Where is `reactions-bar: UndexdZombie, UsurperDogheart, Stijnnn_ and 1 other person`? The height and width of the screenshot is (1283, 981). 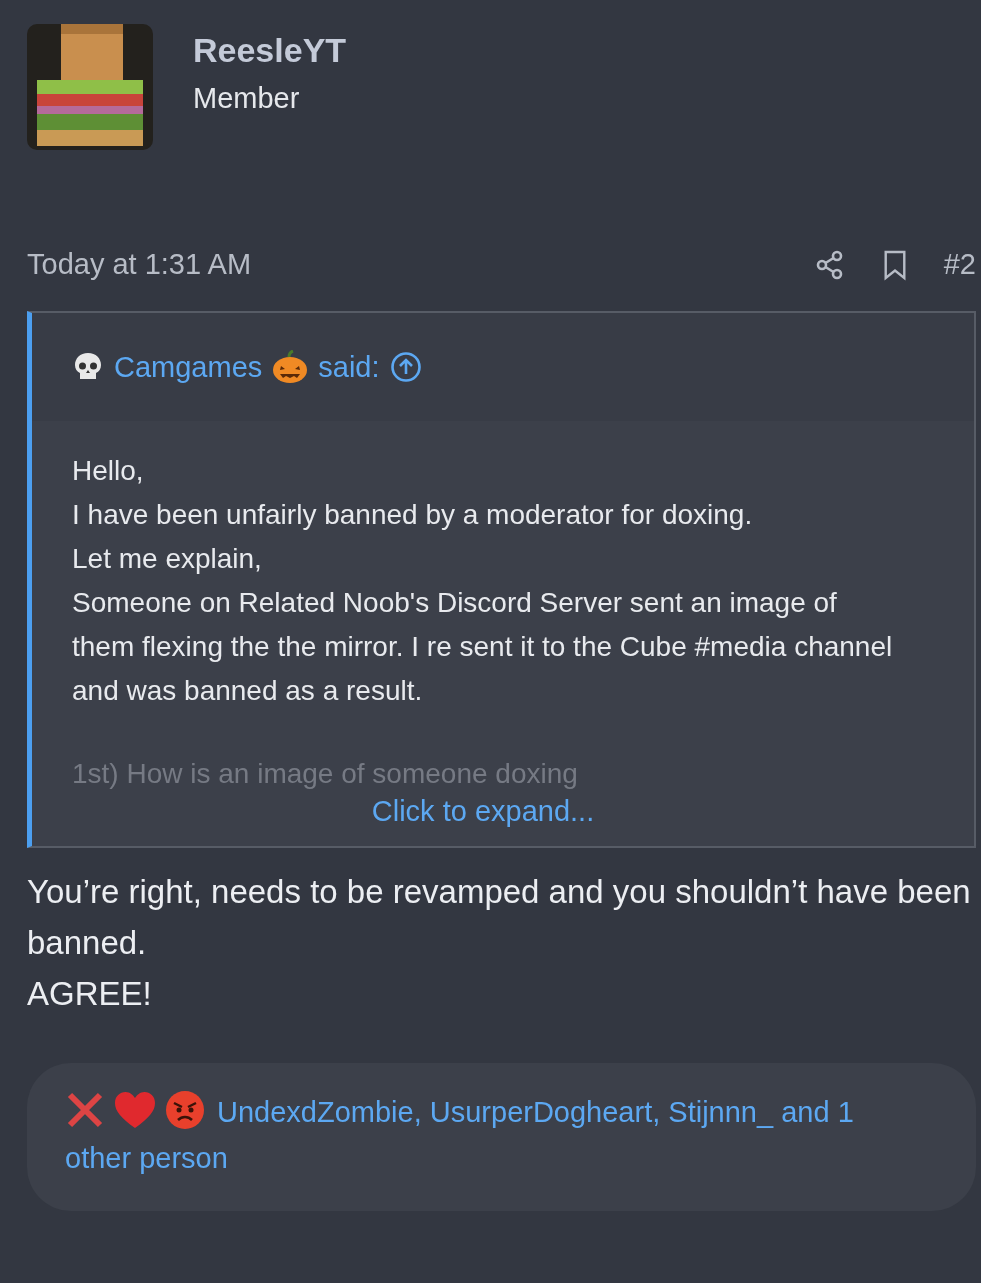
reactions-bar: UndexdZombie, UsurperDogheart, Stijnnn_ and 1 other person is located at coordinates (501, 1137).